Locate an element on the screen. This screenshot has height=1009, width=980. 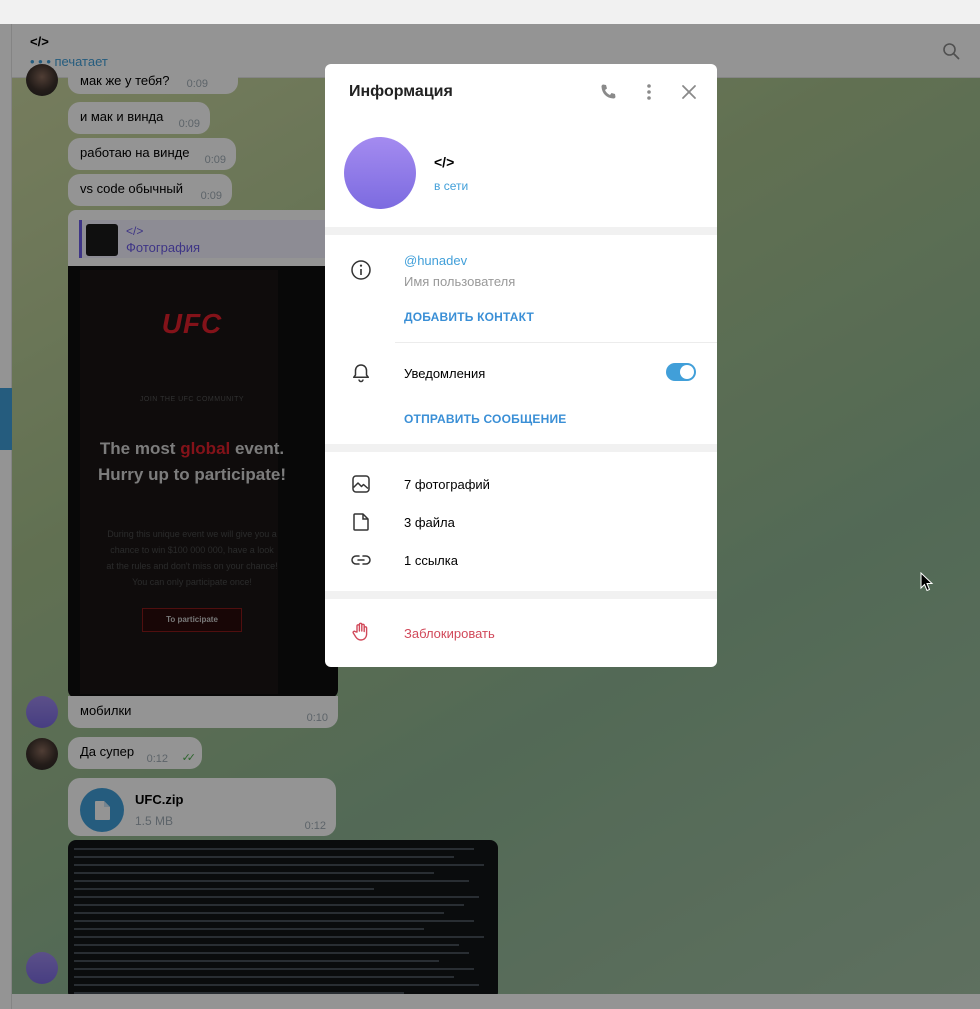
username-label: Имя пользователя is located at coordinates (460, 281).